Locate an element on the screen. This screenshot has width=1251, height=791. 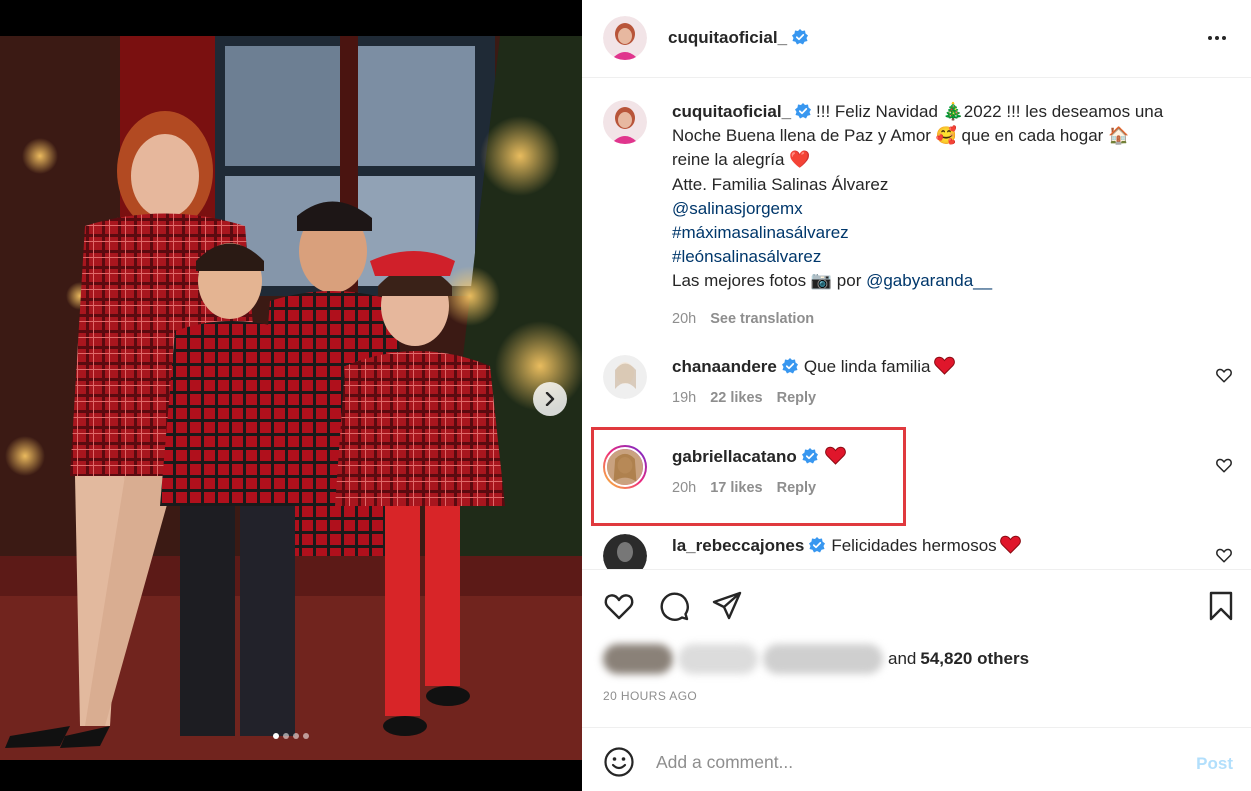
bookmark-icon is located at coordinates (1221, 606).